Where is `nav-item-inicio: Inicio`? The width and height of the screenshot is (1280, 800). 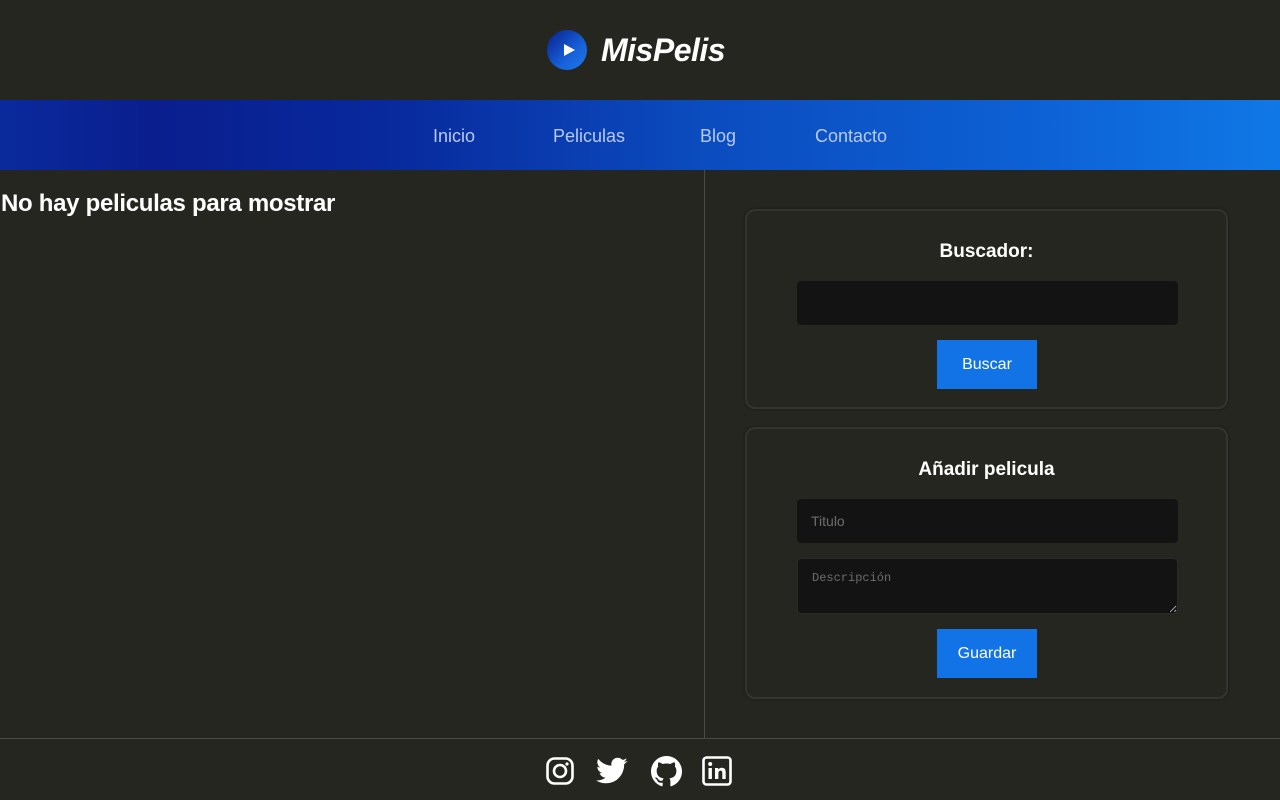
nav-item-inicio: Inicio is located at coordinates (454, 136).